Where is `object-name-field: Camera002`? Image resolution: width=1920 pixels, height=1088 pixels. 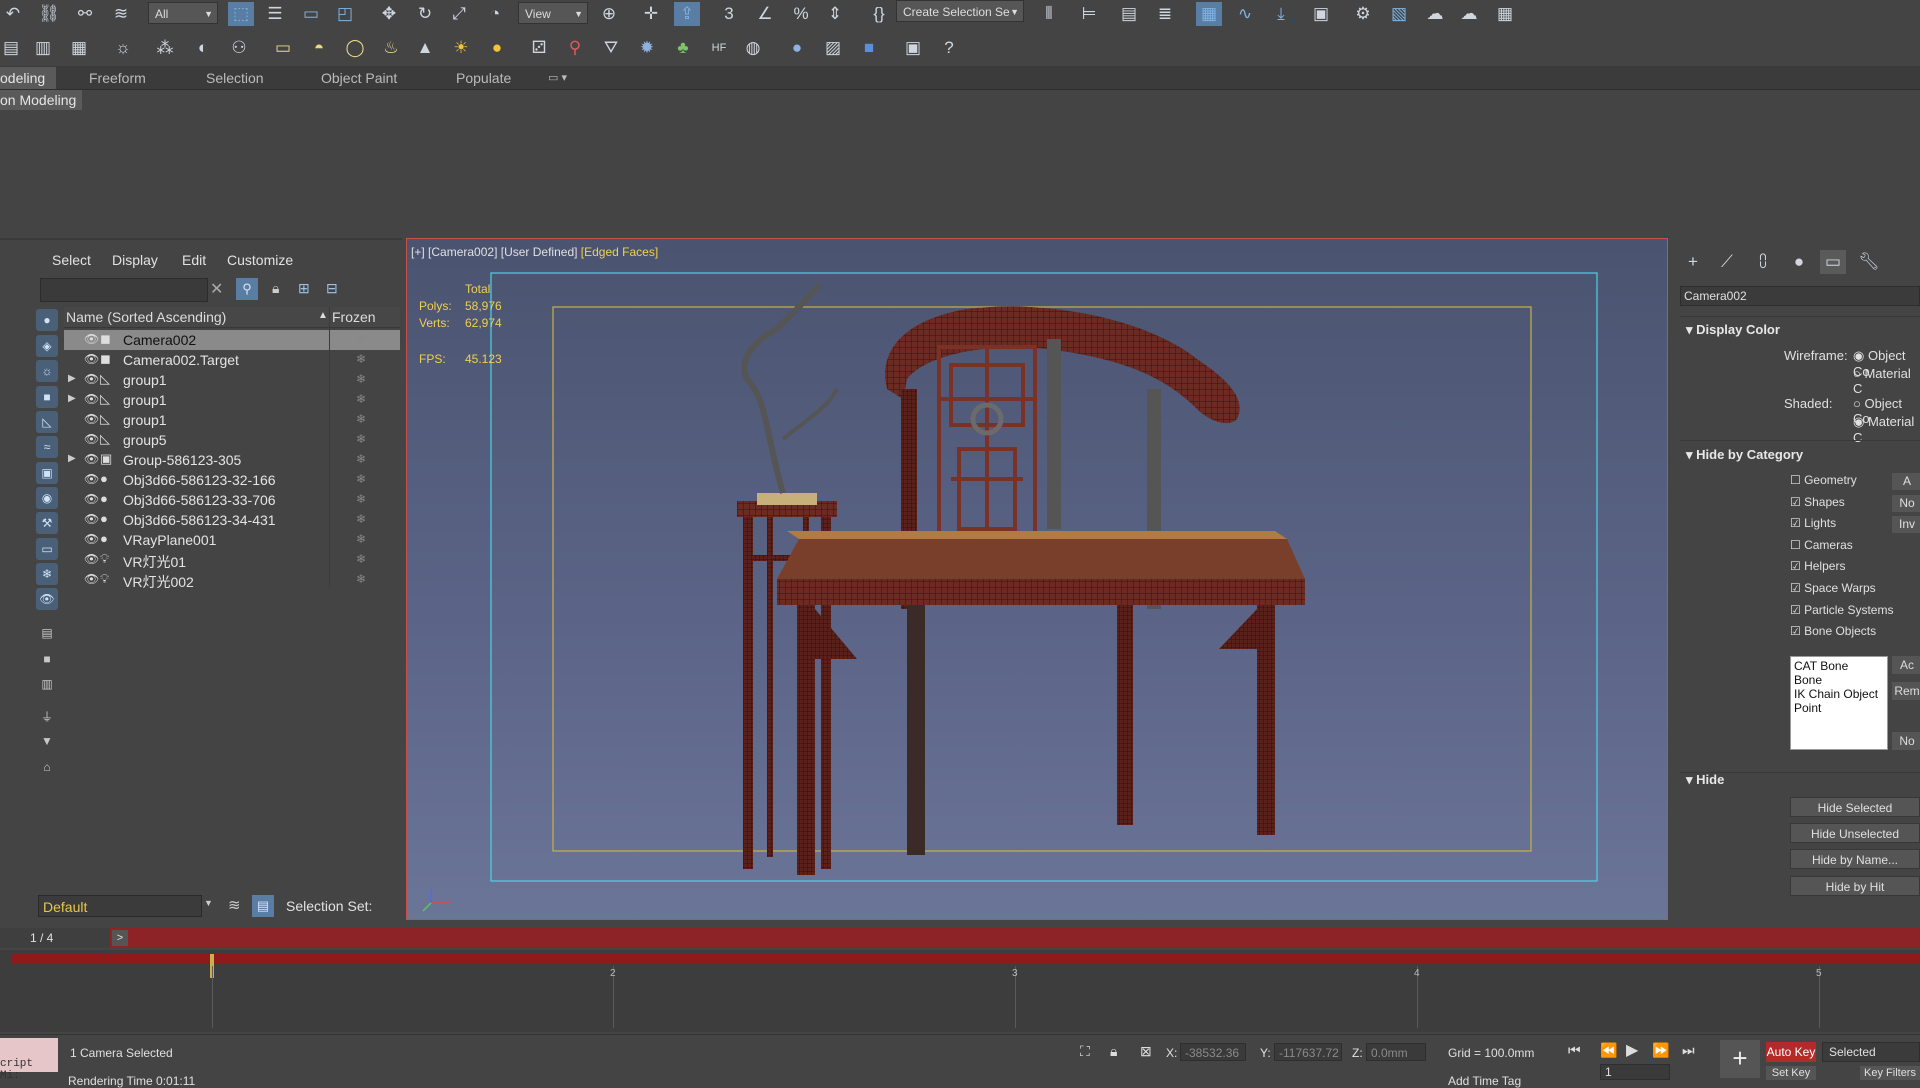 object-name-field: Camera002 is located at coordinates (1800, 296).